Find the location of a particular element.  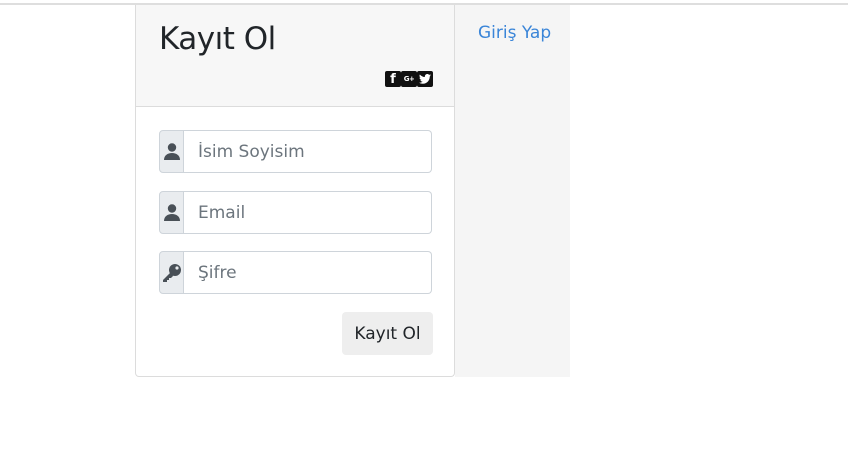

password-input is located at coordinates (308, 272).